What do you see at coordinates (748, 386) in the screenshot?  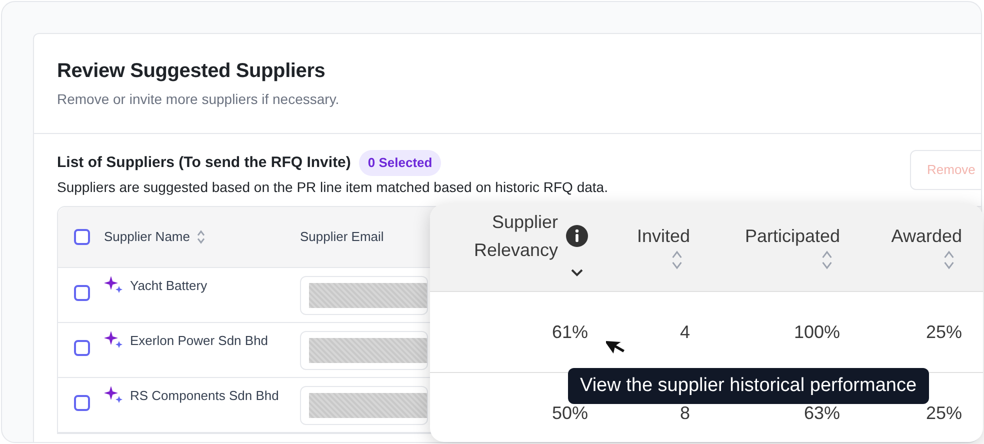 I see `tooltip: View the supplier historical performance` at bounding box center [748, 386].